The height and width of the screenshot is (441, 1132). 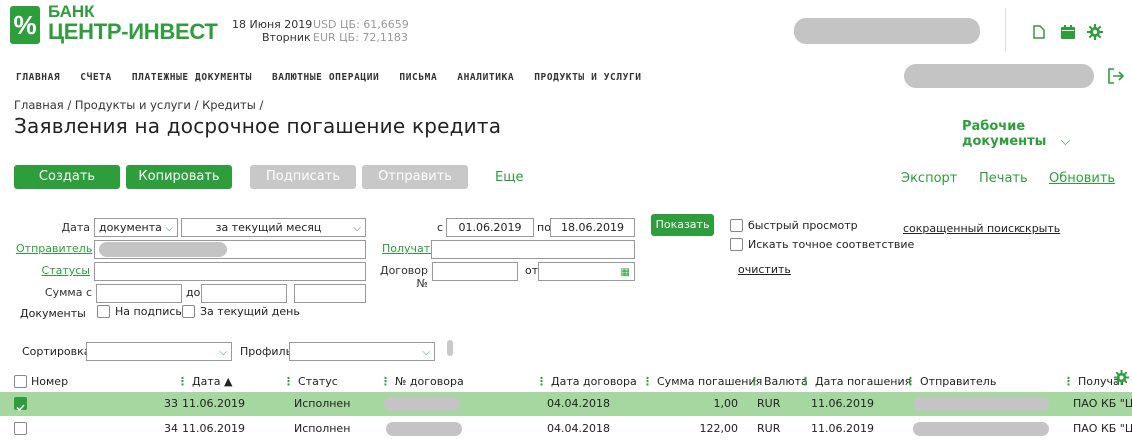 What do you see at coordinates (736, 225) in the screenshot?
I see `quick-view-checkbox` at bounding box center [736, 225].